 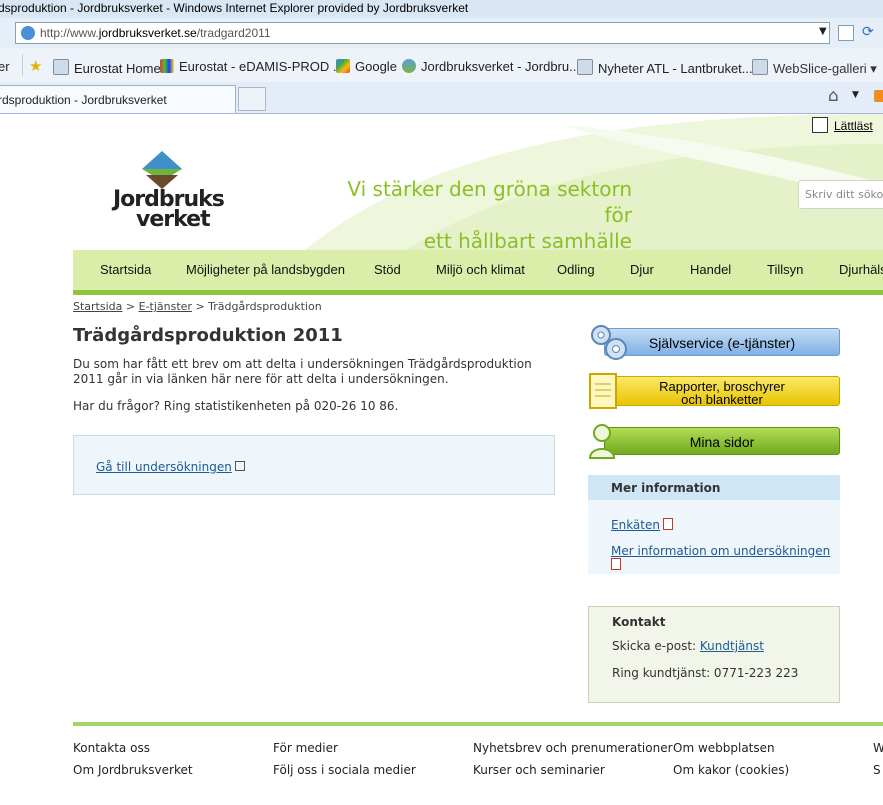 What do you see at coordinates (603, 391) in the screenshot?
I see `document-icon` at bounding box center [603, 391].